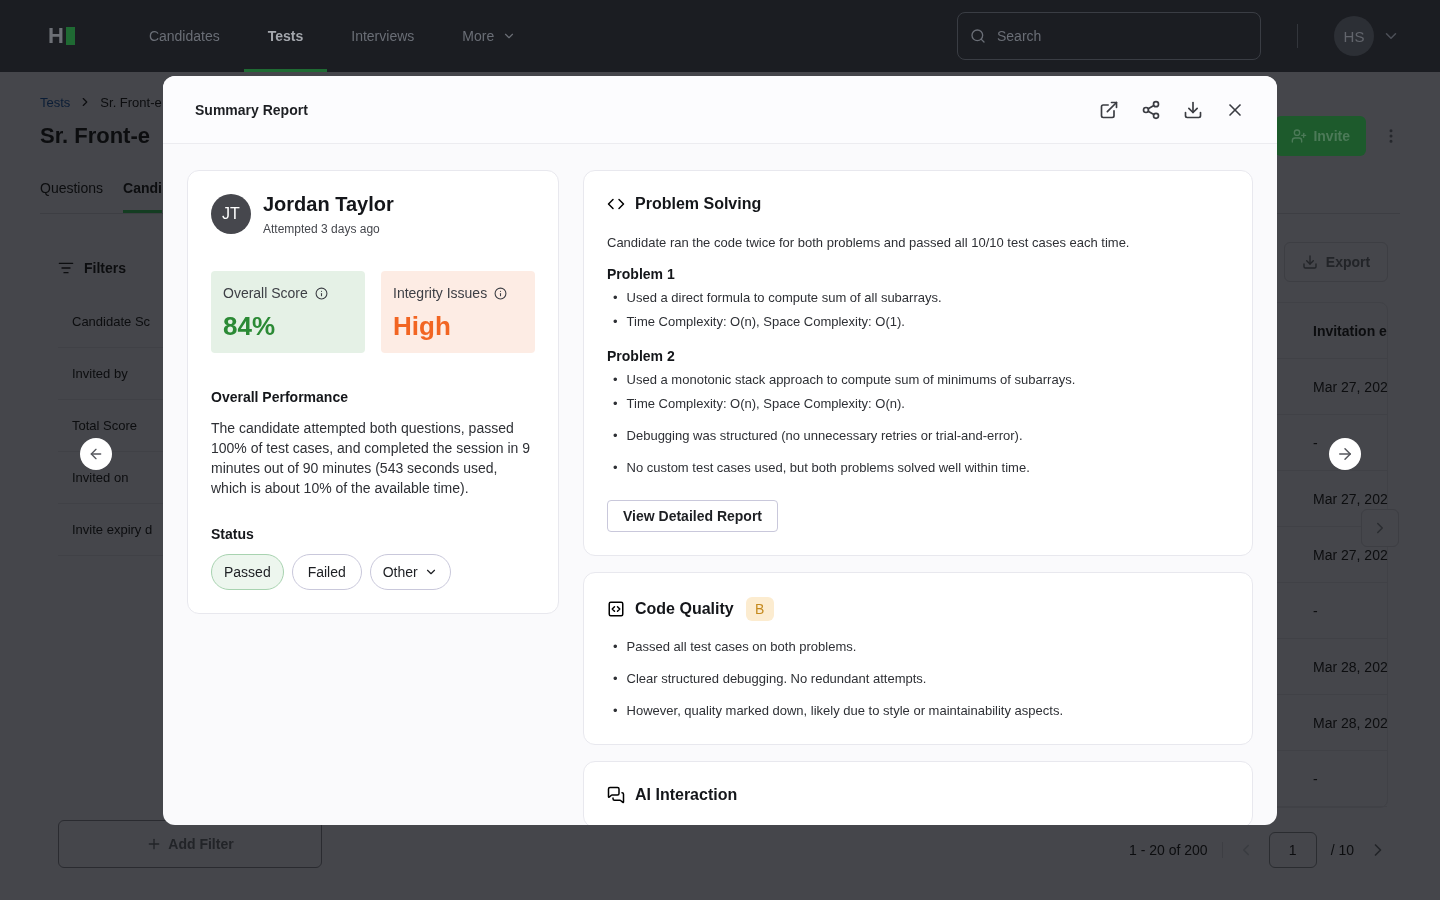  Describe the element at coordinates (686, 795) in the screenshot. I see `section-title: AI Interaction` at that location.